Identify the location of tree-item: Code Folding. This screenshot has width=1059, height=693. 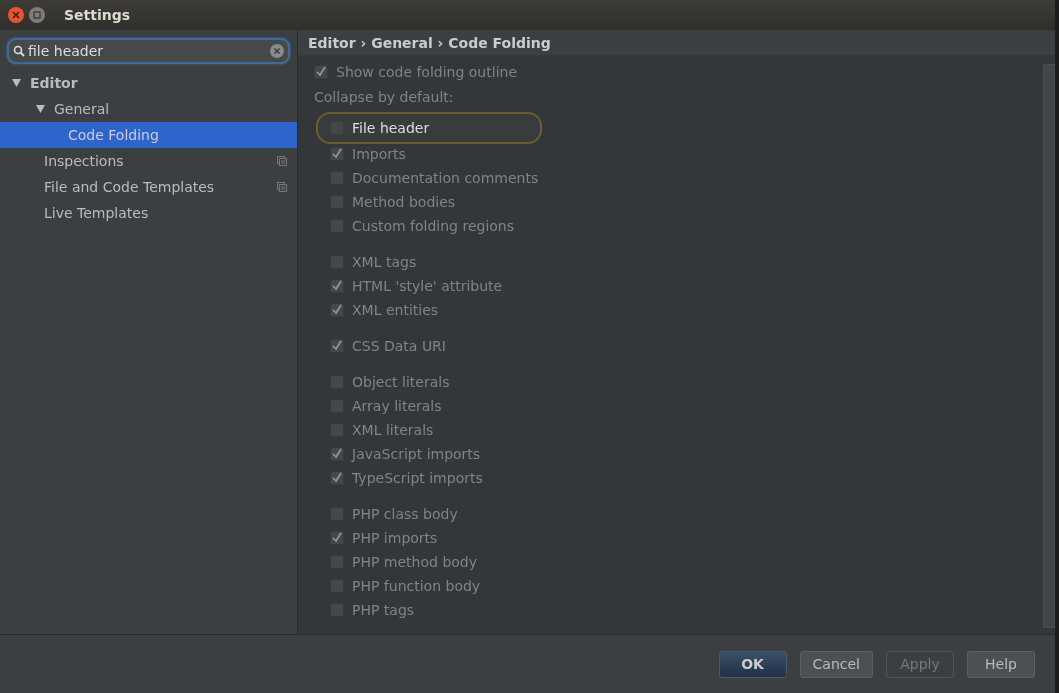
(148, 135).